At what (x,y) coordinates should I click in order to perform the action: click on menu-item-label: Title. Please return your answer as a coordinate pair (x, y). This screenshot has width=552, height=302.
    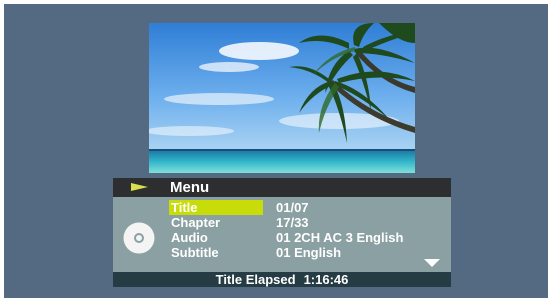
    Looking at the image, I should click on (216, 207).